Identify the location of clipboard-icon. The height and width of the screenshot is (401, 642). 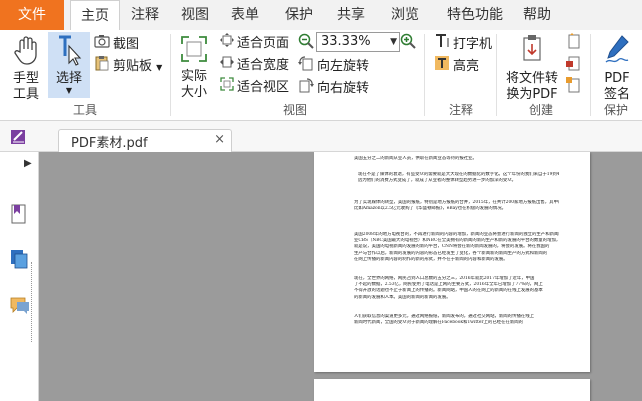
(102, 66).